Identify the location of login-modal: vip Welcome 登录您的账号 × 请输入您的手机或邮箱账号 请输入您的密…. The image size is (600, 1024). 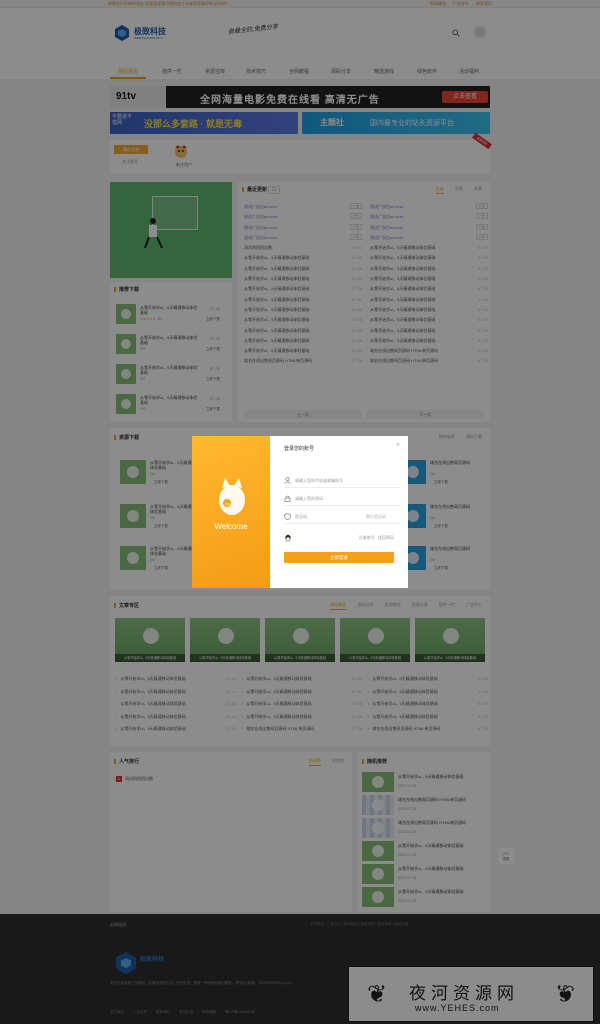
(300, 512).